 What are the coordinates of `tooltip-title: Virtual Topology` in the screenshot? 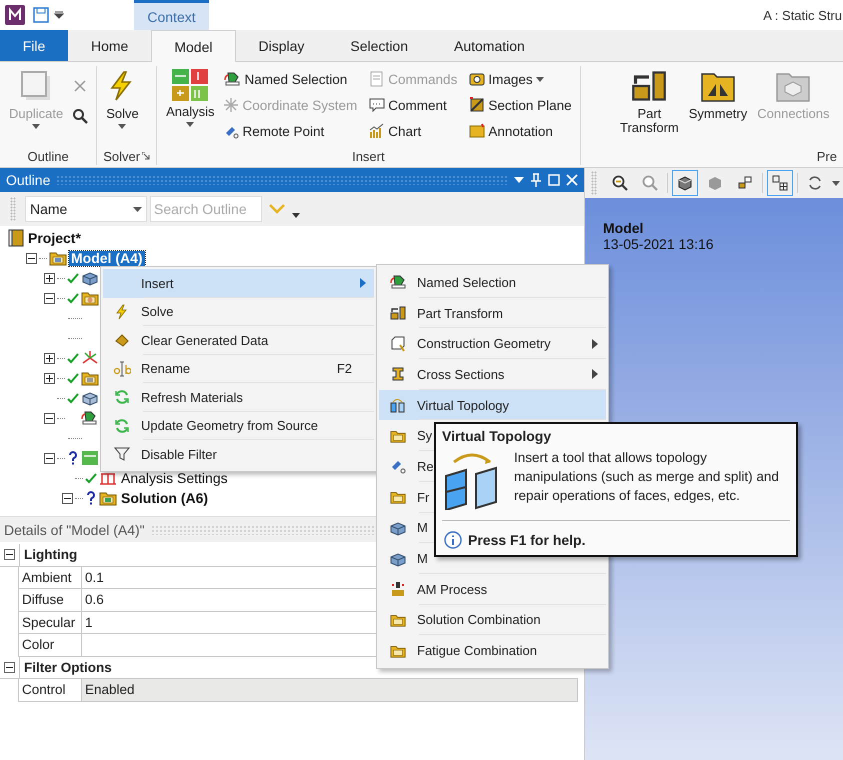 It's located at (497, 436).